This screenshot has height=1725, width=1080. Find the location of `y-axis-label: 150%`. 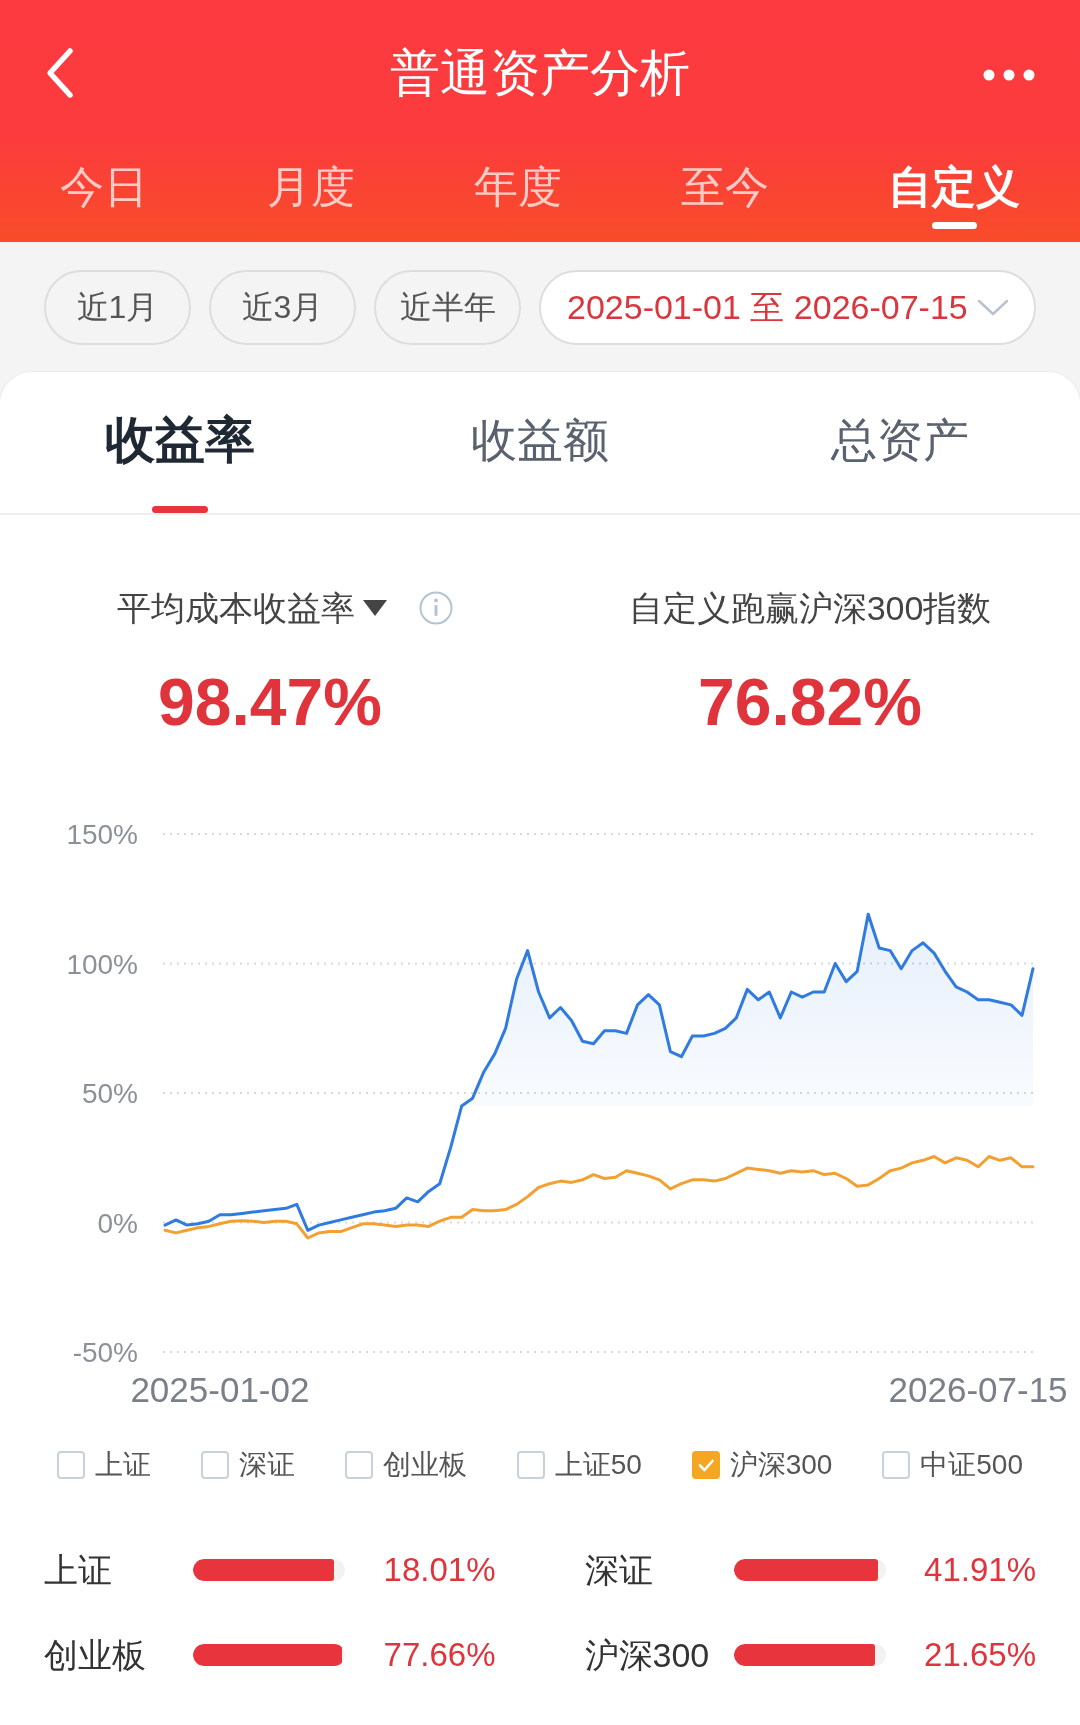

y-axis-label: 150% is located at coordinates (102, 834).